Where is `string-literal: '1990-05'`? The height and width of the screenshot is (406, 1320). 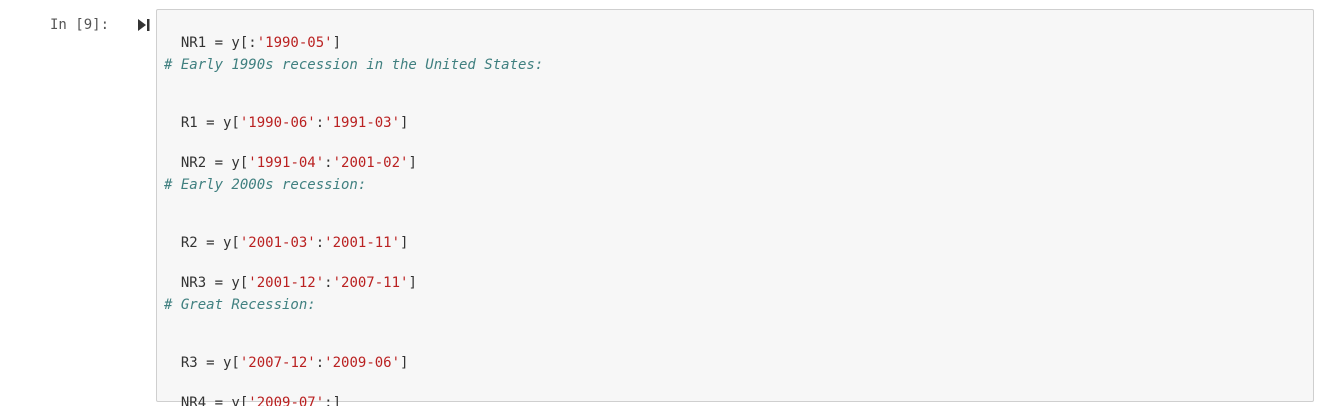 string-literal: '1990-05' is located at coordinates (294, 43).